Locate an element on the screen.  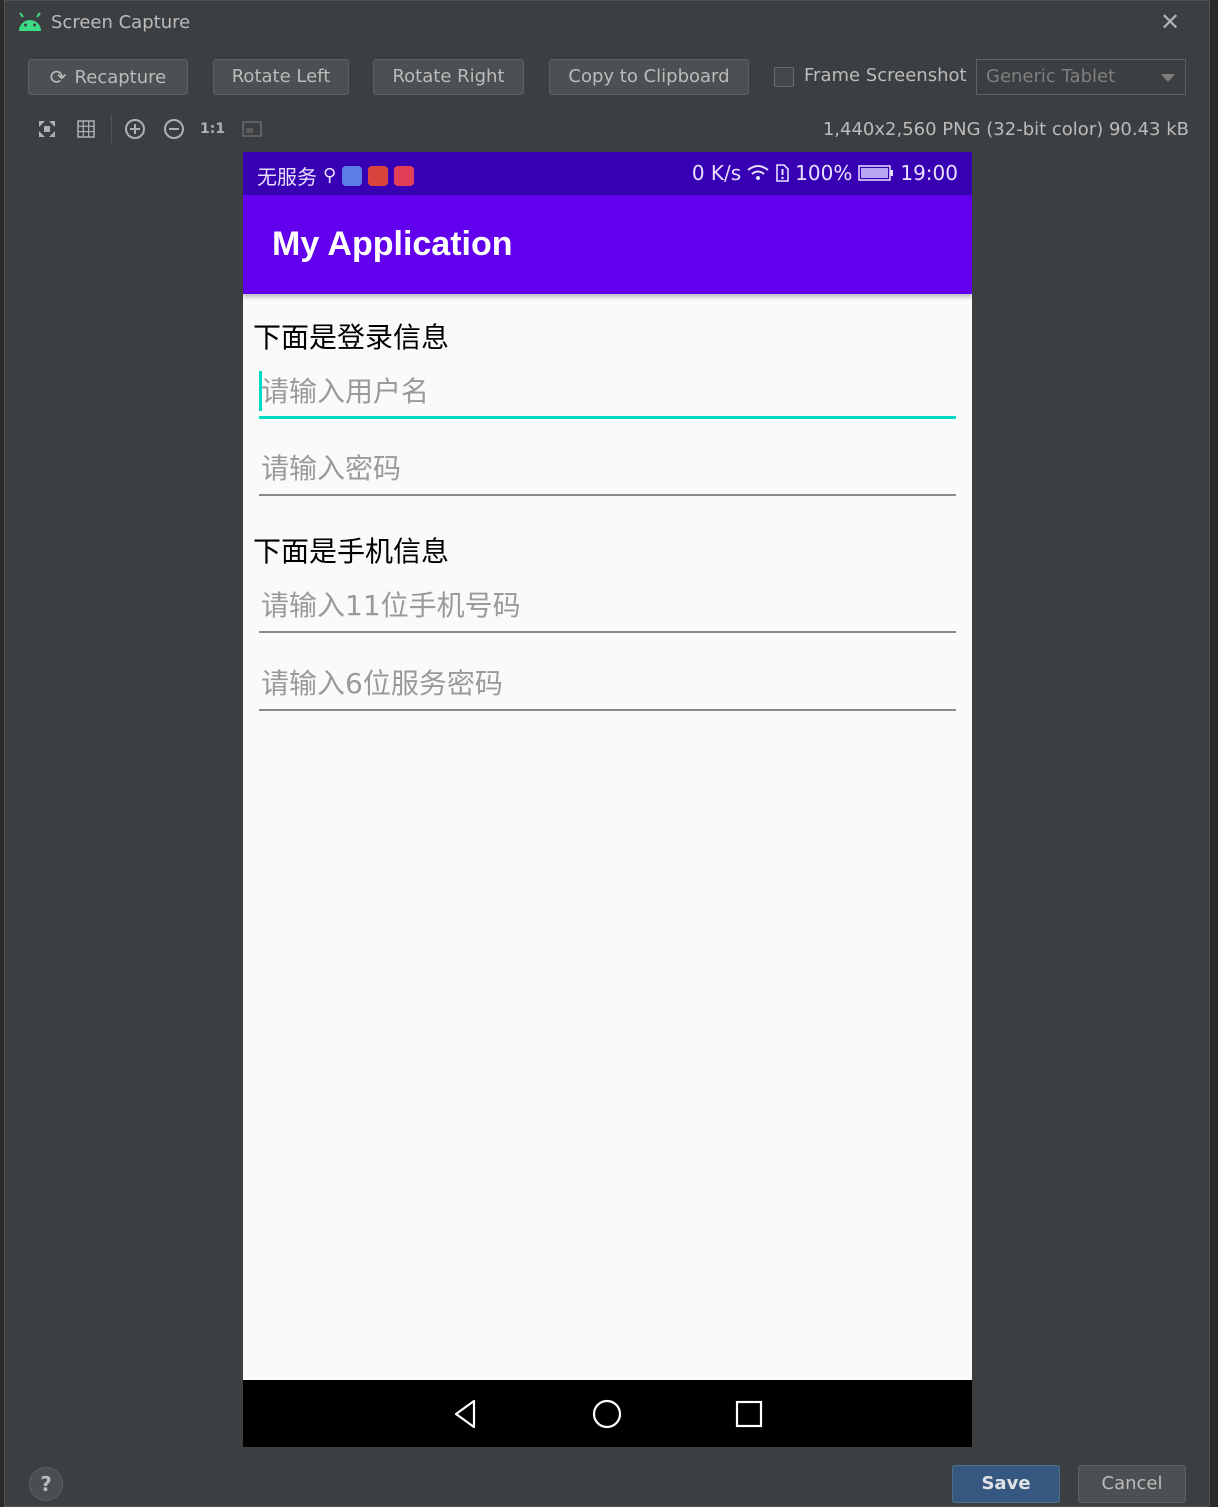
recapture-label: Recapture is located at coordinates (120, 77).